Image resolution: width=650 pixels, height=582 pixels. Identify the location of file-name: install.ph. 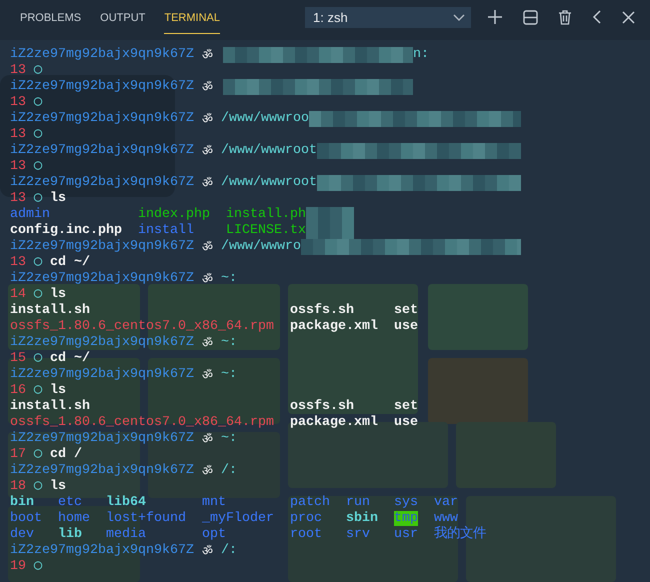
(266, 214).